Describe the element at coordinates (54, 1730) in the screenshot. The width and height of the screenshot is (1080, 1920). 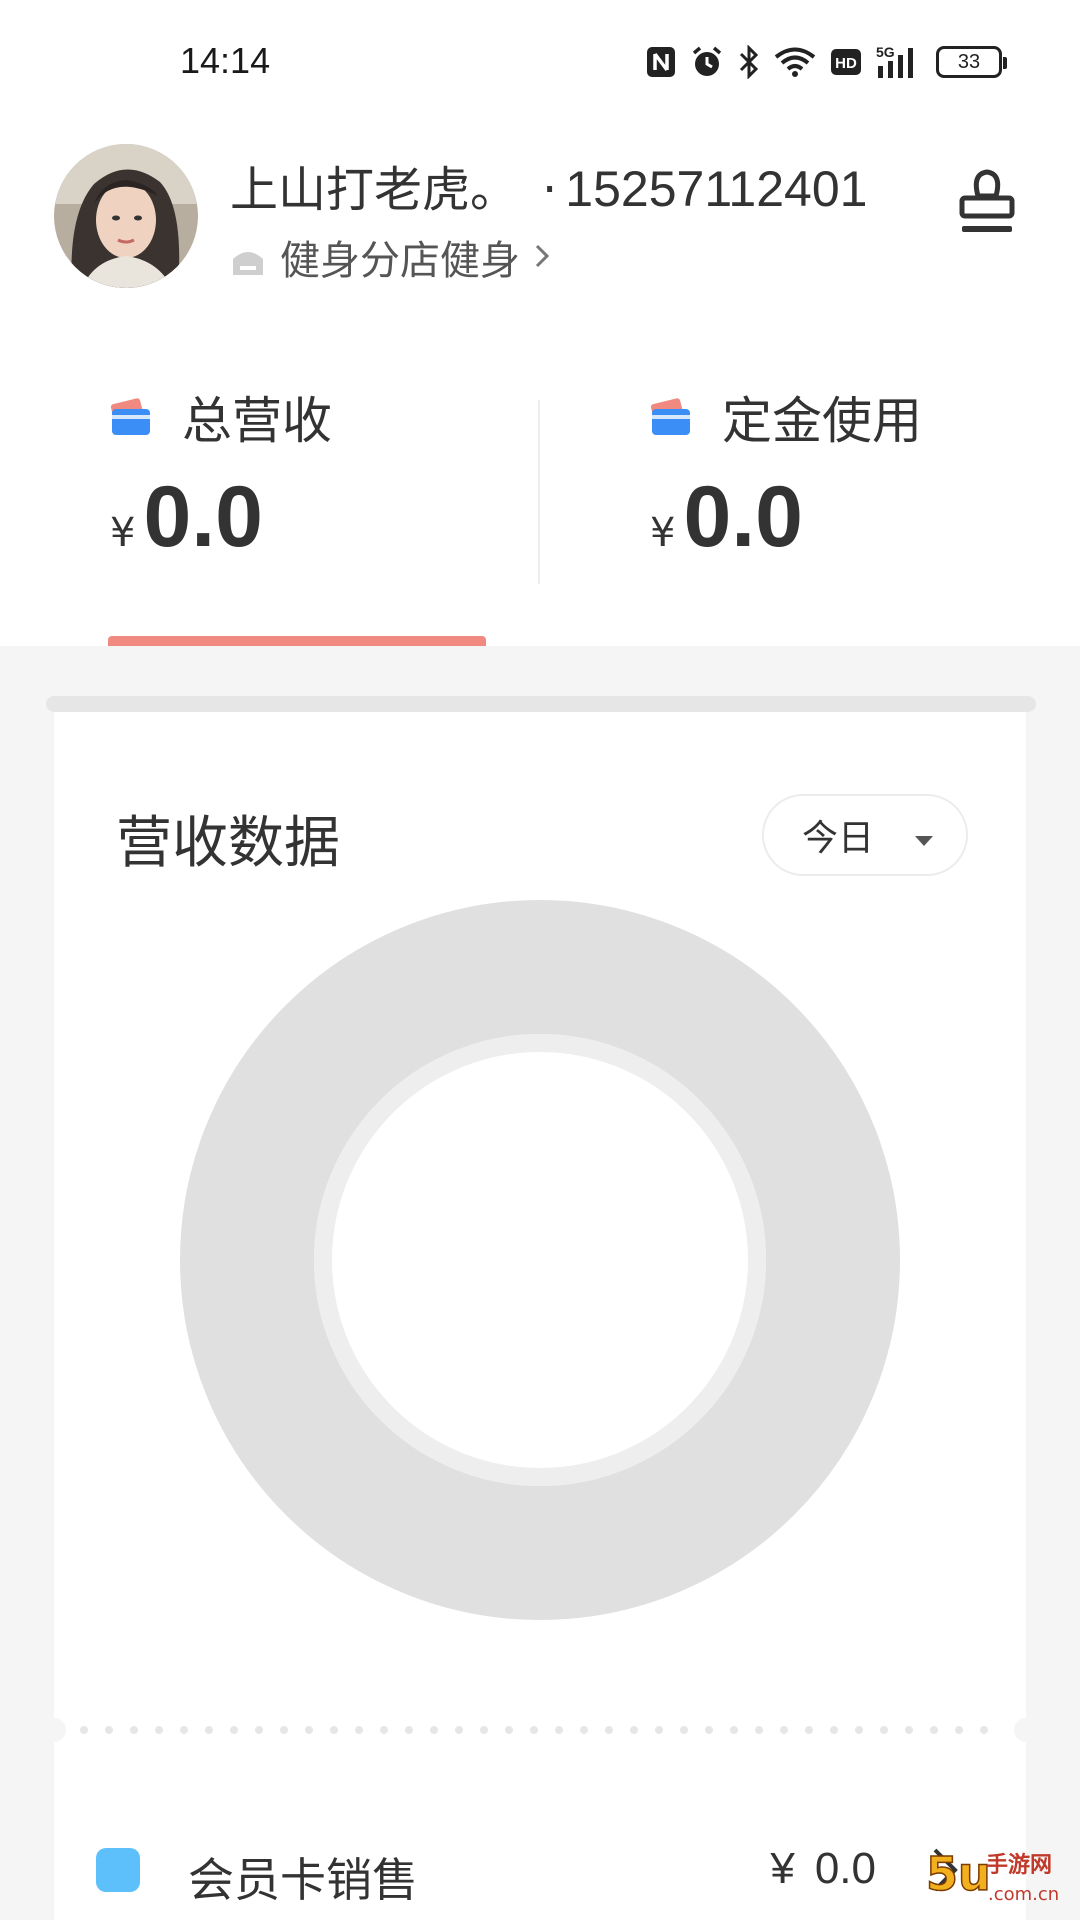
I see `divider-notch-left` at that location.